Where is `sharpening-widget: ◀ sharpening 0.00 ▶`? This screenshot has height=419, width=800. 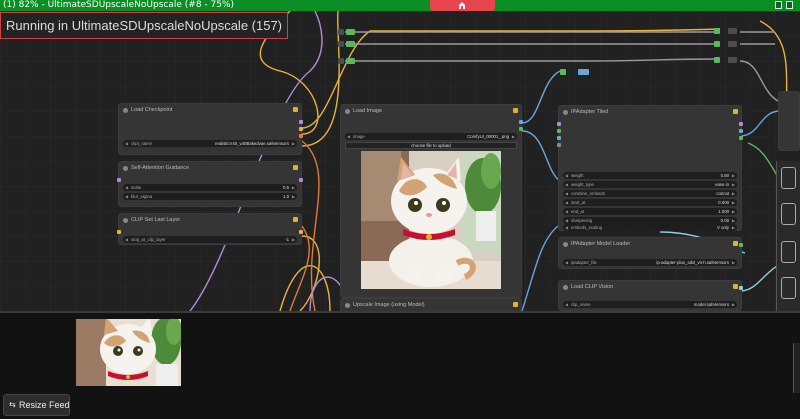
sharpening-widget: ◀ sharpening 0.00 ▶ is located at coordinates (650, 220).